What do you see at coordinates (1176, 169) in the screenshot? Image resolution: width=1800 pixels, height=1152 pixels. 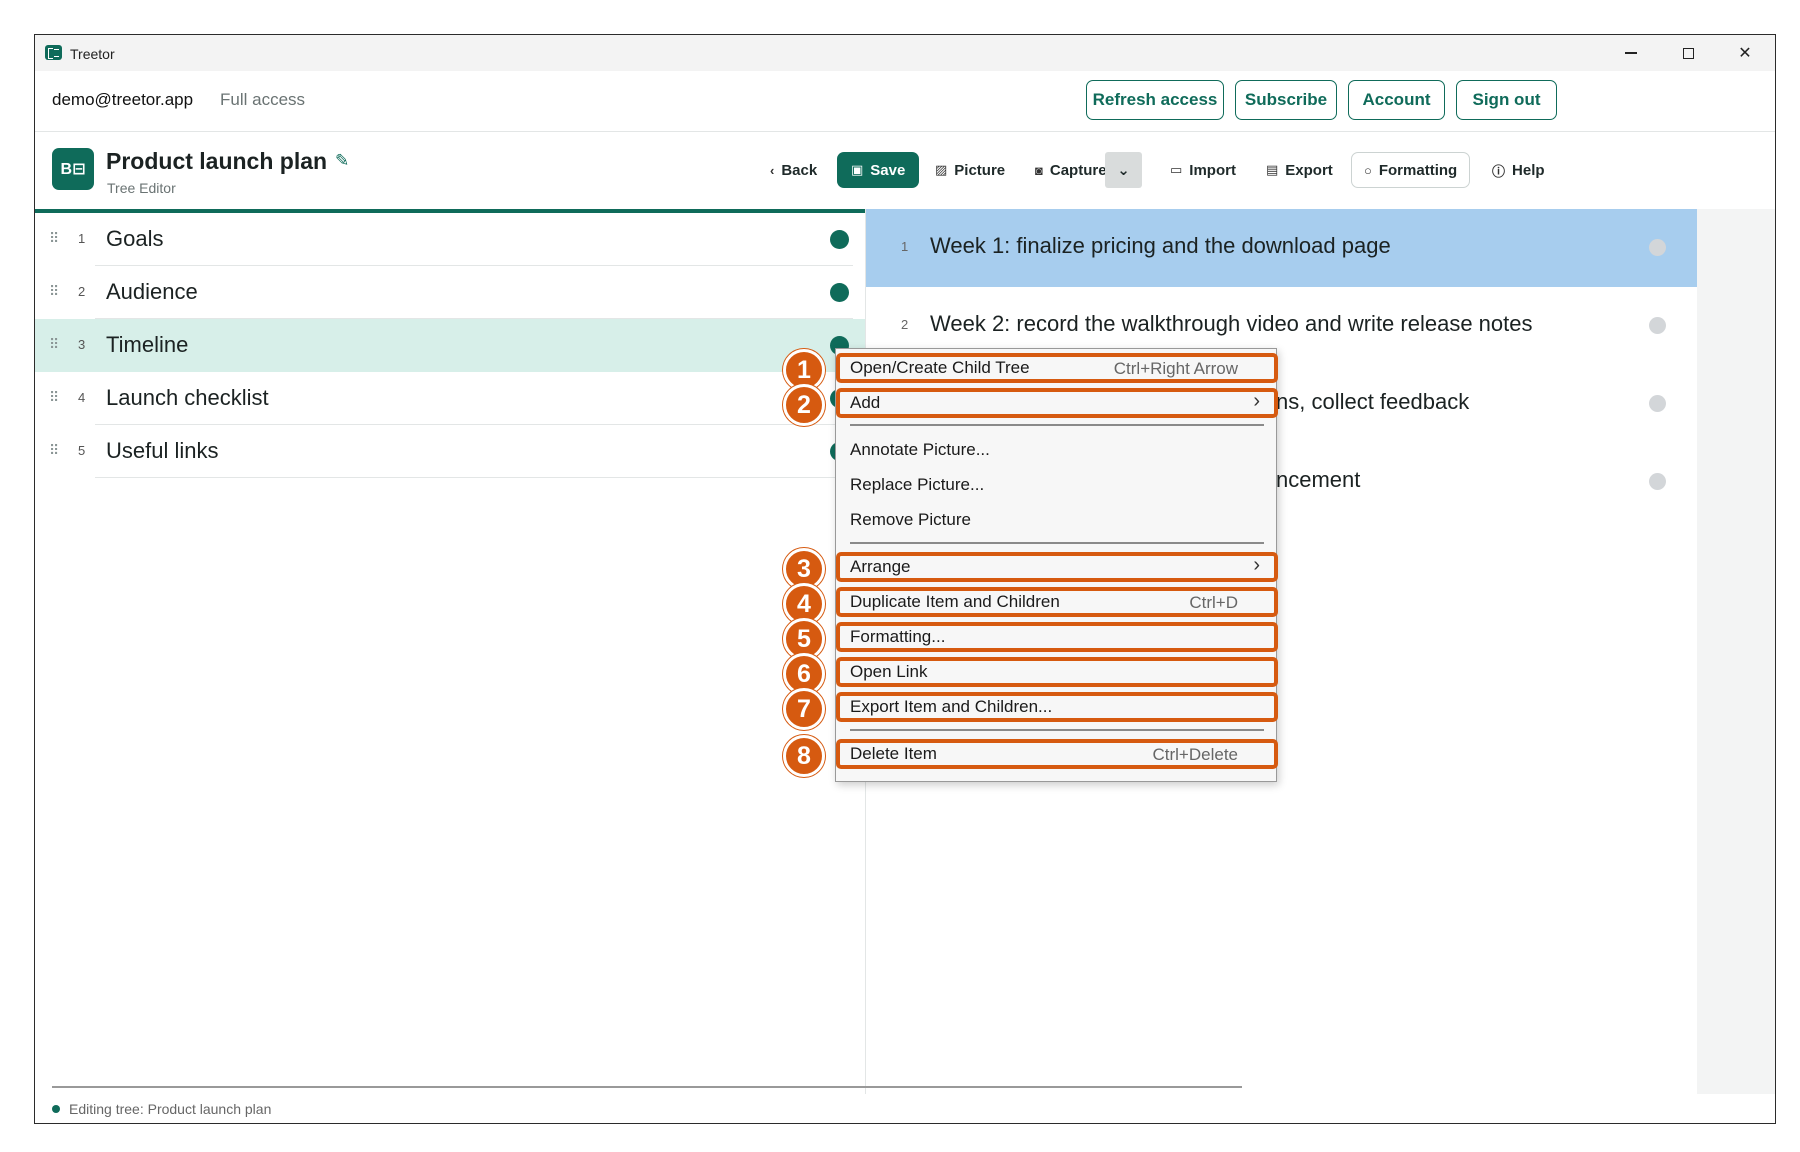 I see `folder-icon: ▭` at bounding box center [1176, 169].